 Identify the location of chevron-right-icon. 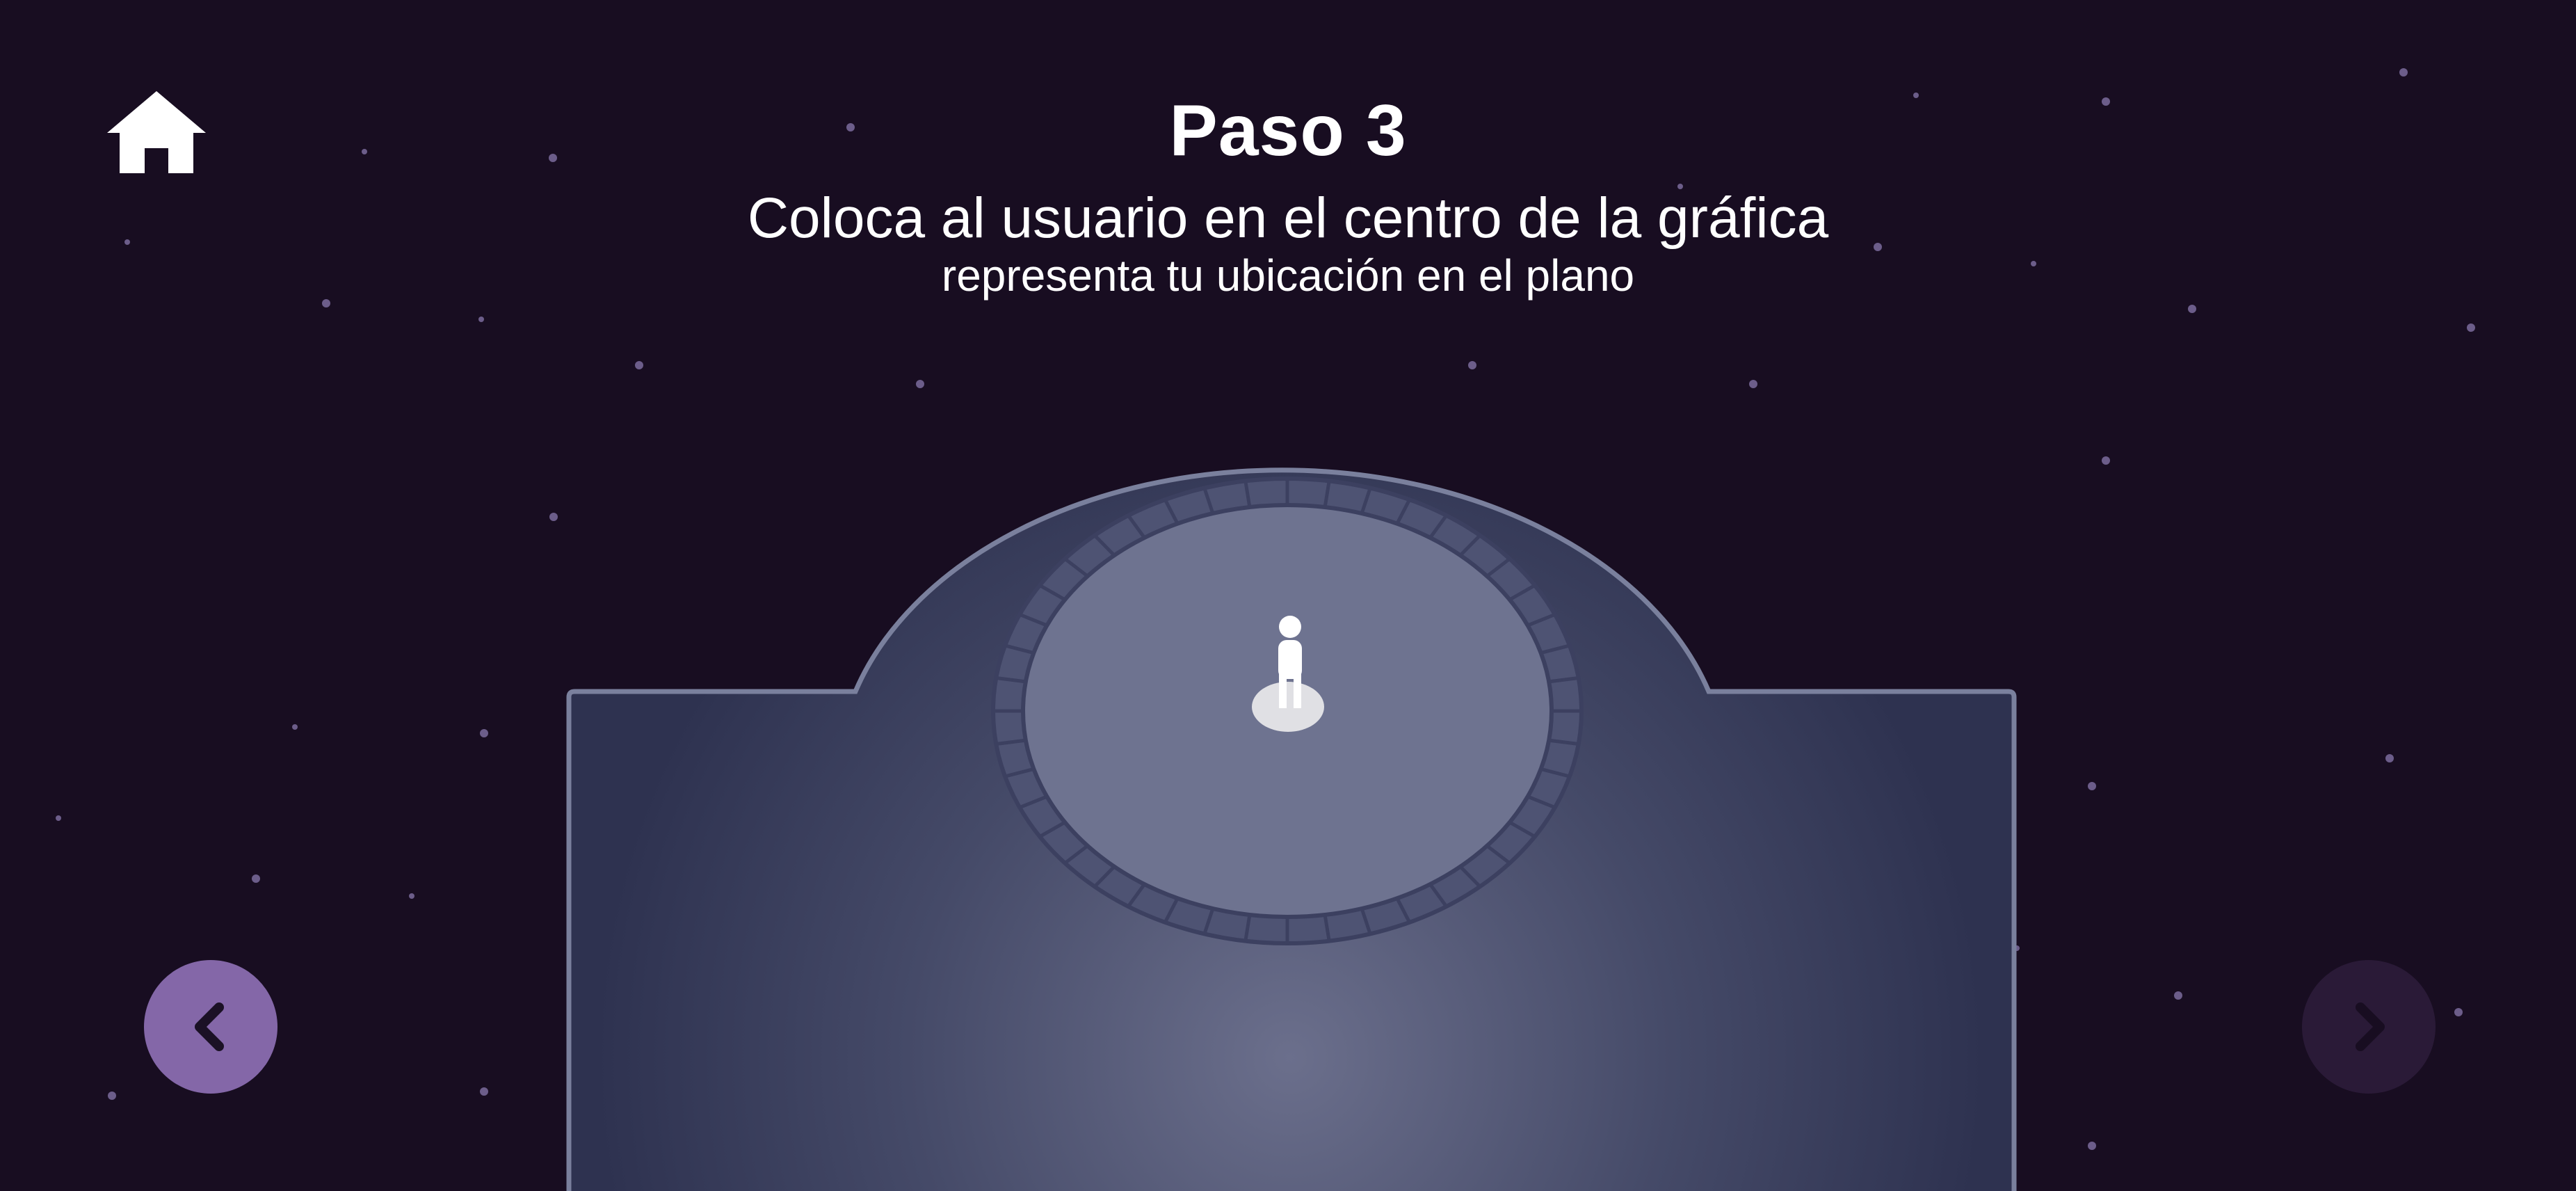
(2370, 1026).